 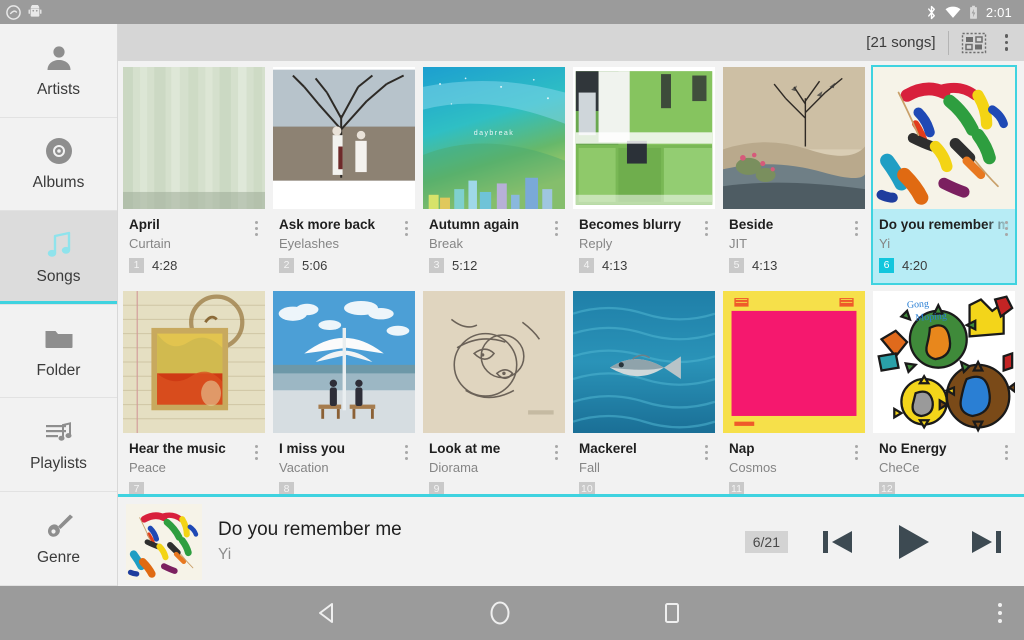 What do you see at coordinates (310, 529) in the screenshot?
I see `now-playing-title: Do you remember me` at bounding box center [310, 529].